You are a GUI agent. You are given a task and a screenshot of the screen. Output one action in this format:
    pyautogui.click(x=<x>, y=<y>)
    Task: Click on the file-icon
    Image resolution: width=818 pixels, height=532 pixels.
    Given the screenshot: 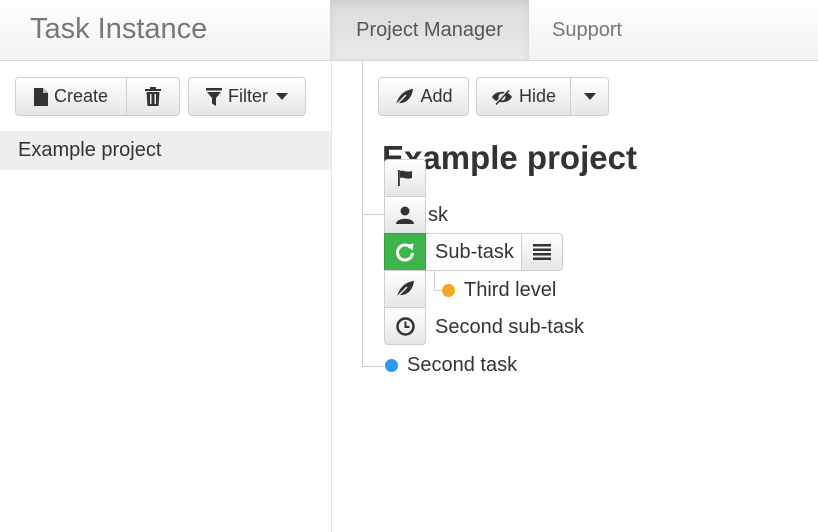 What is the action you would take?
    pyautogui.click(x=40, y=96)
    